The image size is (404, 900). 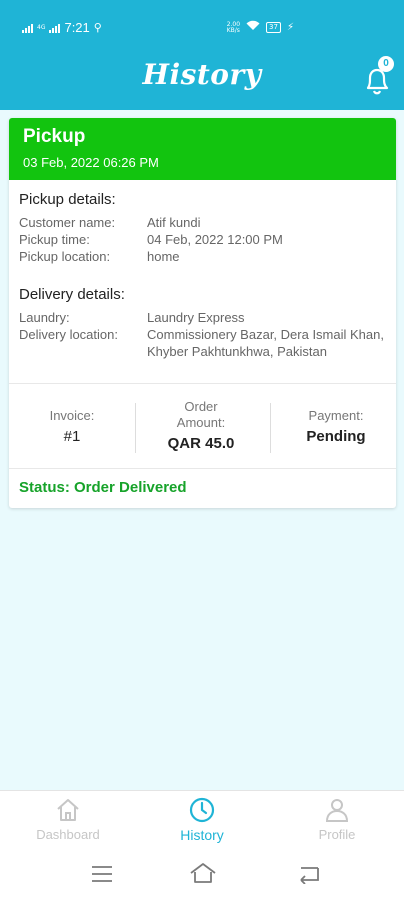 What do you see at coordinates (202, 55) in the screenshot?
I see `app-header: 4G 7:21 ⚲ 2.00 KB/s 37 ⚡ History 0` at bounding box center [202, 55].